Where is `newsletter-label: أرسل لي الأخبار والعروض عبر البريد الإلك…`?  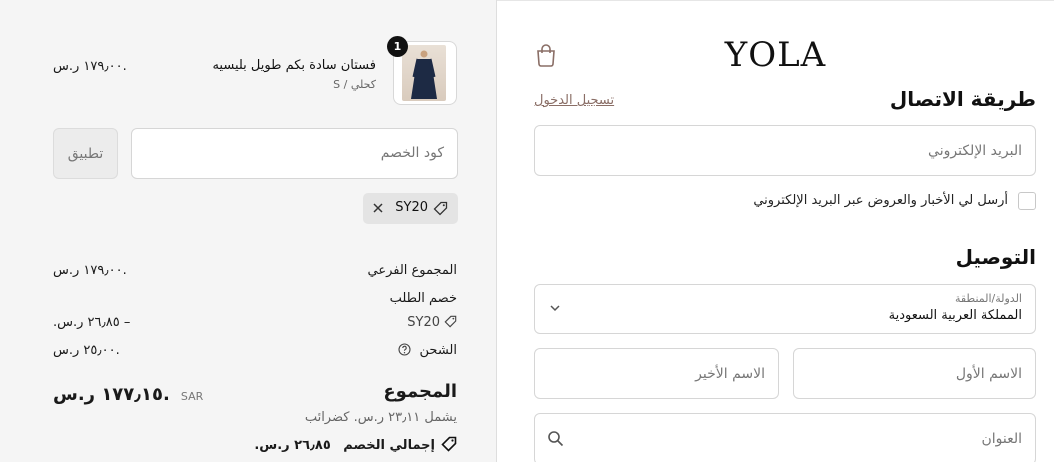
newsletter-label: أرسل لي الأخبار والعروض عبر البريد الإلك… is located at coordinates (880, 200).